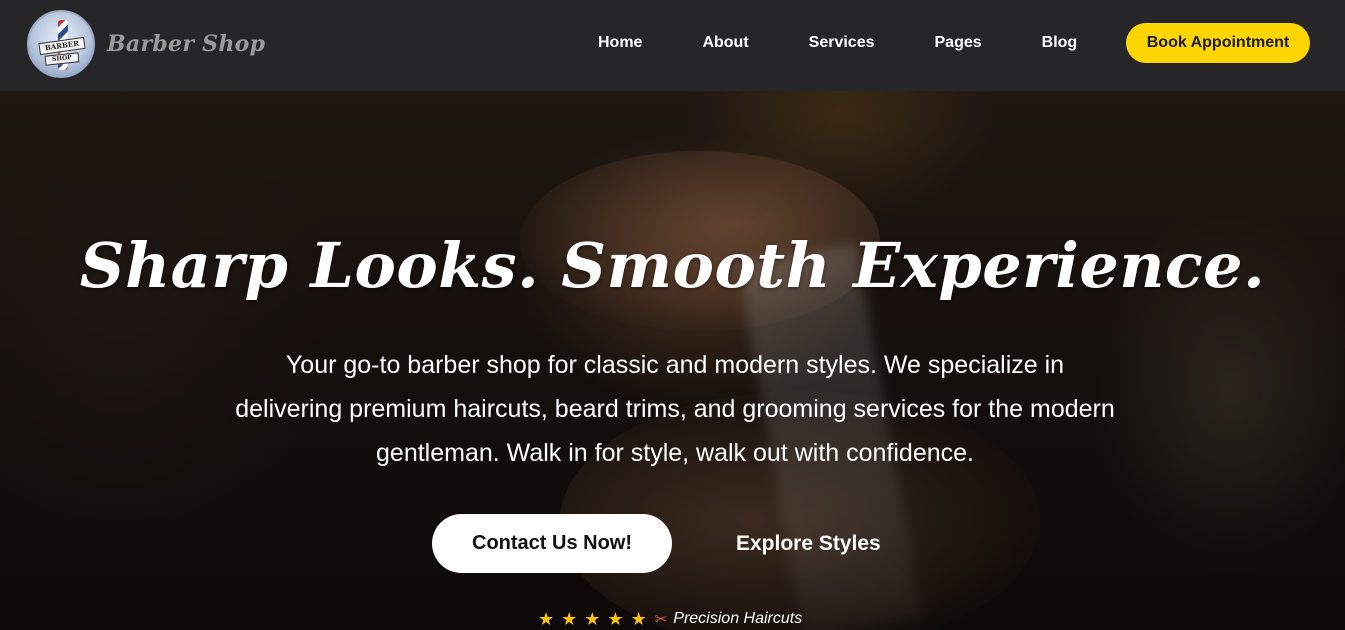 This screenshot has height=630, width=1345. I want to click on logo-text-bottom: SHOP, so click(62, 59).